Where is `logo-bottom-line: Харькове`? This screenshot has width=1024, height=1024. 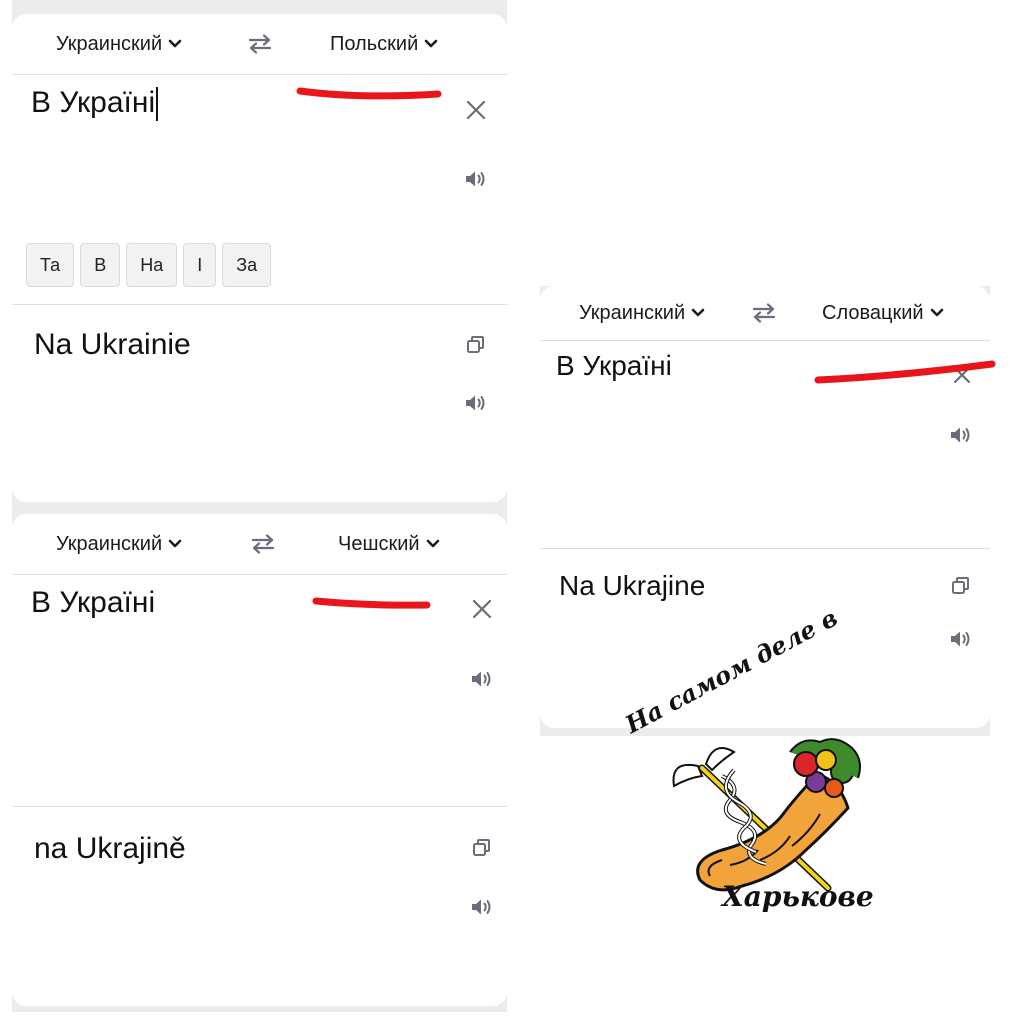
logo-bottom-line: Харькове is located at coordinates (798, 896).